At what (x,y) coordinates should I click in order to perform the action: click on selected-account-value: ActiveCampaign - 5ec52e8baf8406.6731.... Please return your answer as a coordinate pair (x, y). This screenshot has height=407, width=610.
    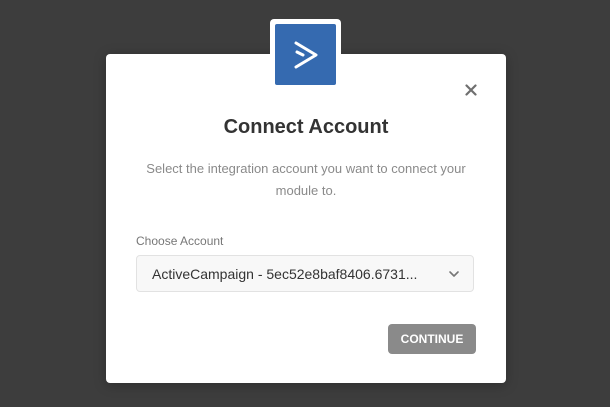
    Looking at the image, I should click on (285, 274).